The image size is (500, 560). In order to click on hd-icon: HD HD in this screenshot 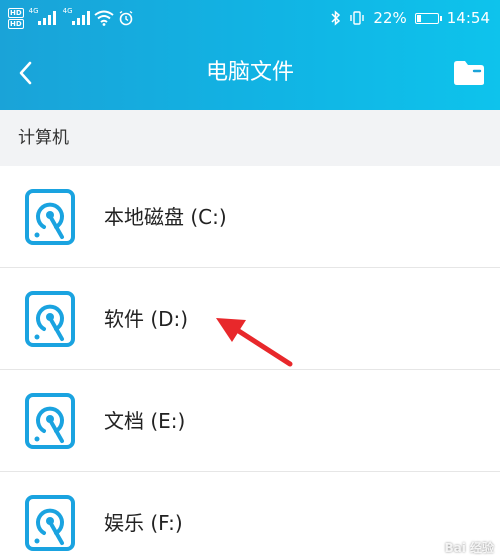, I will do `click(16, 18)`.